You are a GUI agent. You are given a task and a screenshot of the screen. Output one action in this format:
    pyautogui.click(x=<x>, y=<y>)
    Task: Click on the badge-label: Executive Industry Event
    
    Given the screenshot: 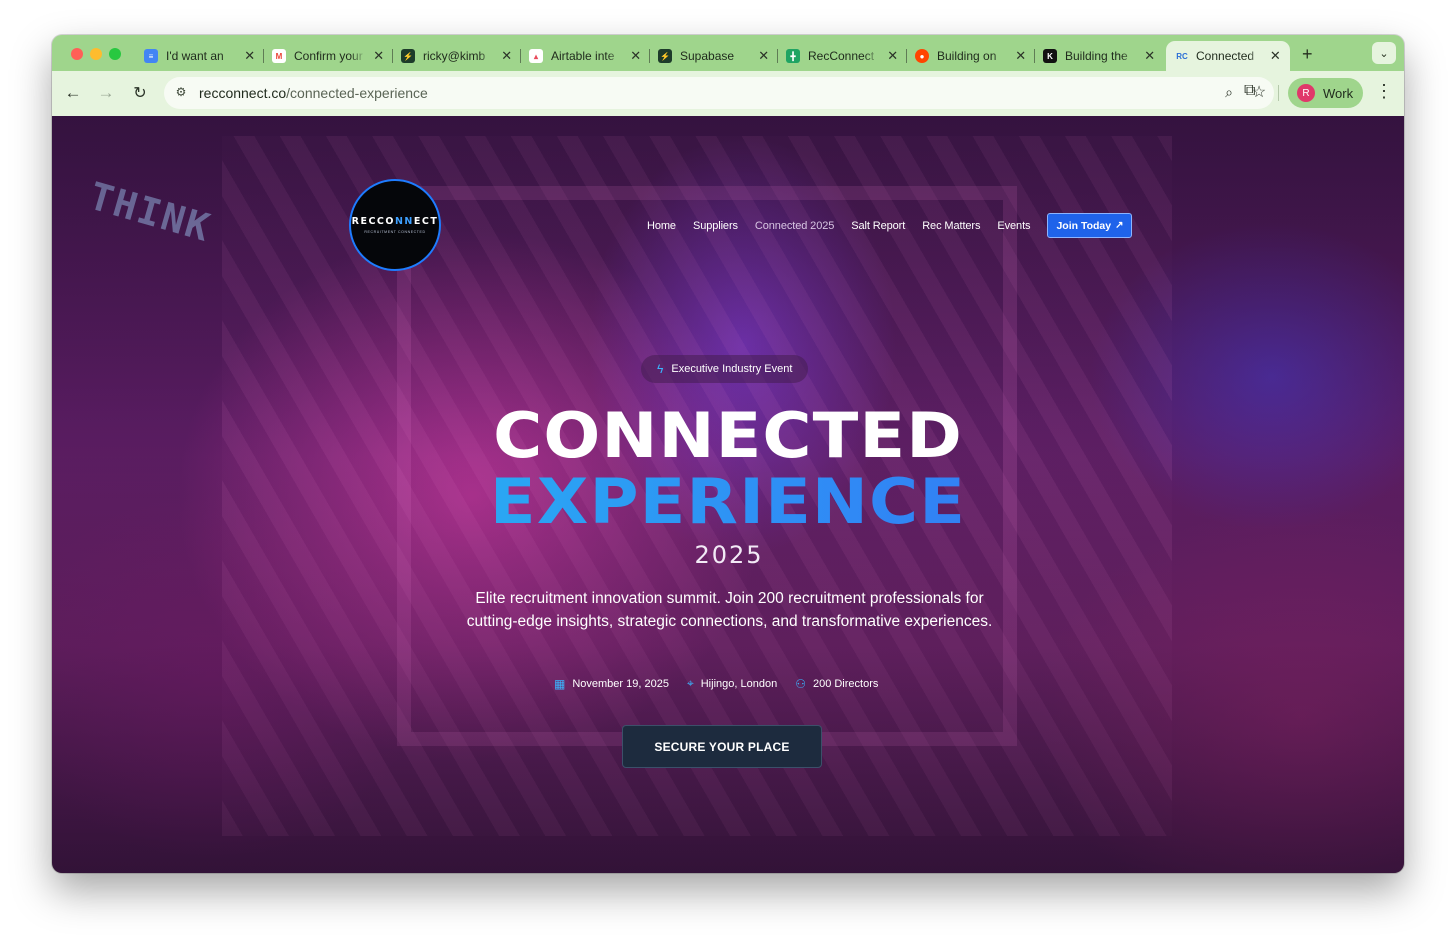 What is the action you would take?
    pyautogui.click(x=732, y=369)
    